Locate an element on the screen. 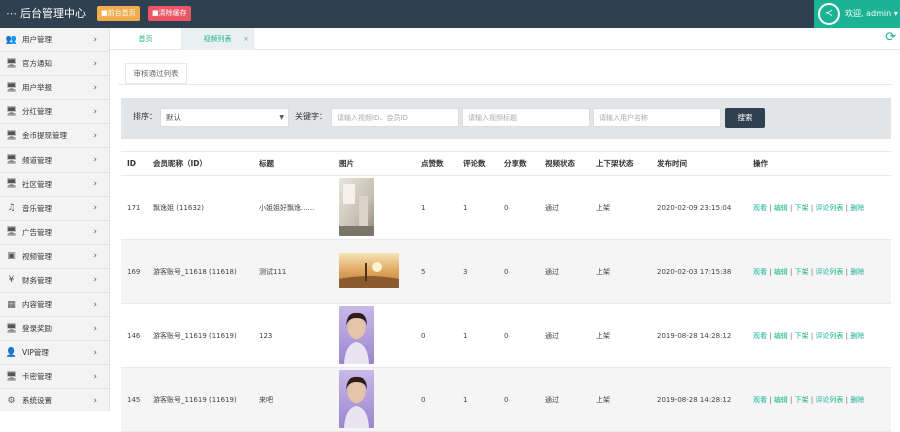 This screenshot has width=900, height=432. sidebar-item: 🖥 广告管理 › is located at coordinates (54, 233).